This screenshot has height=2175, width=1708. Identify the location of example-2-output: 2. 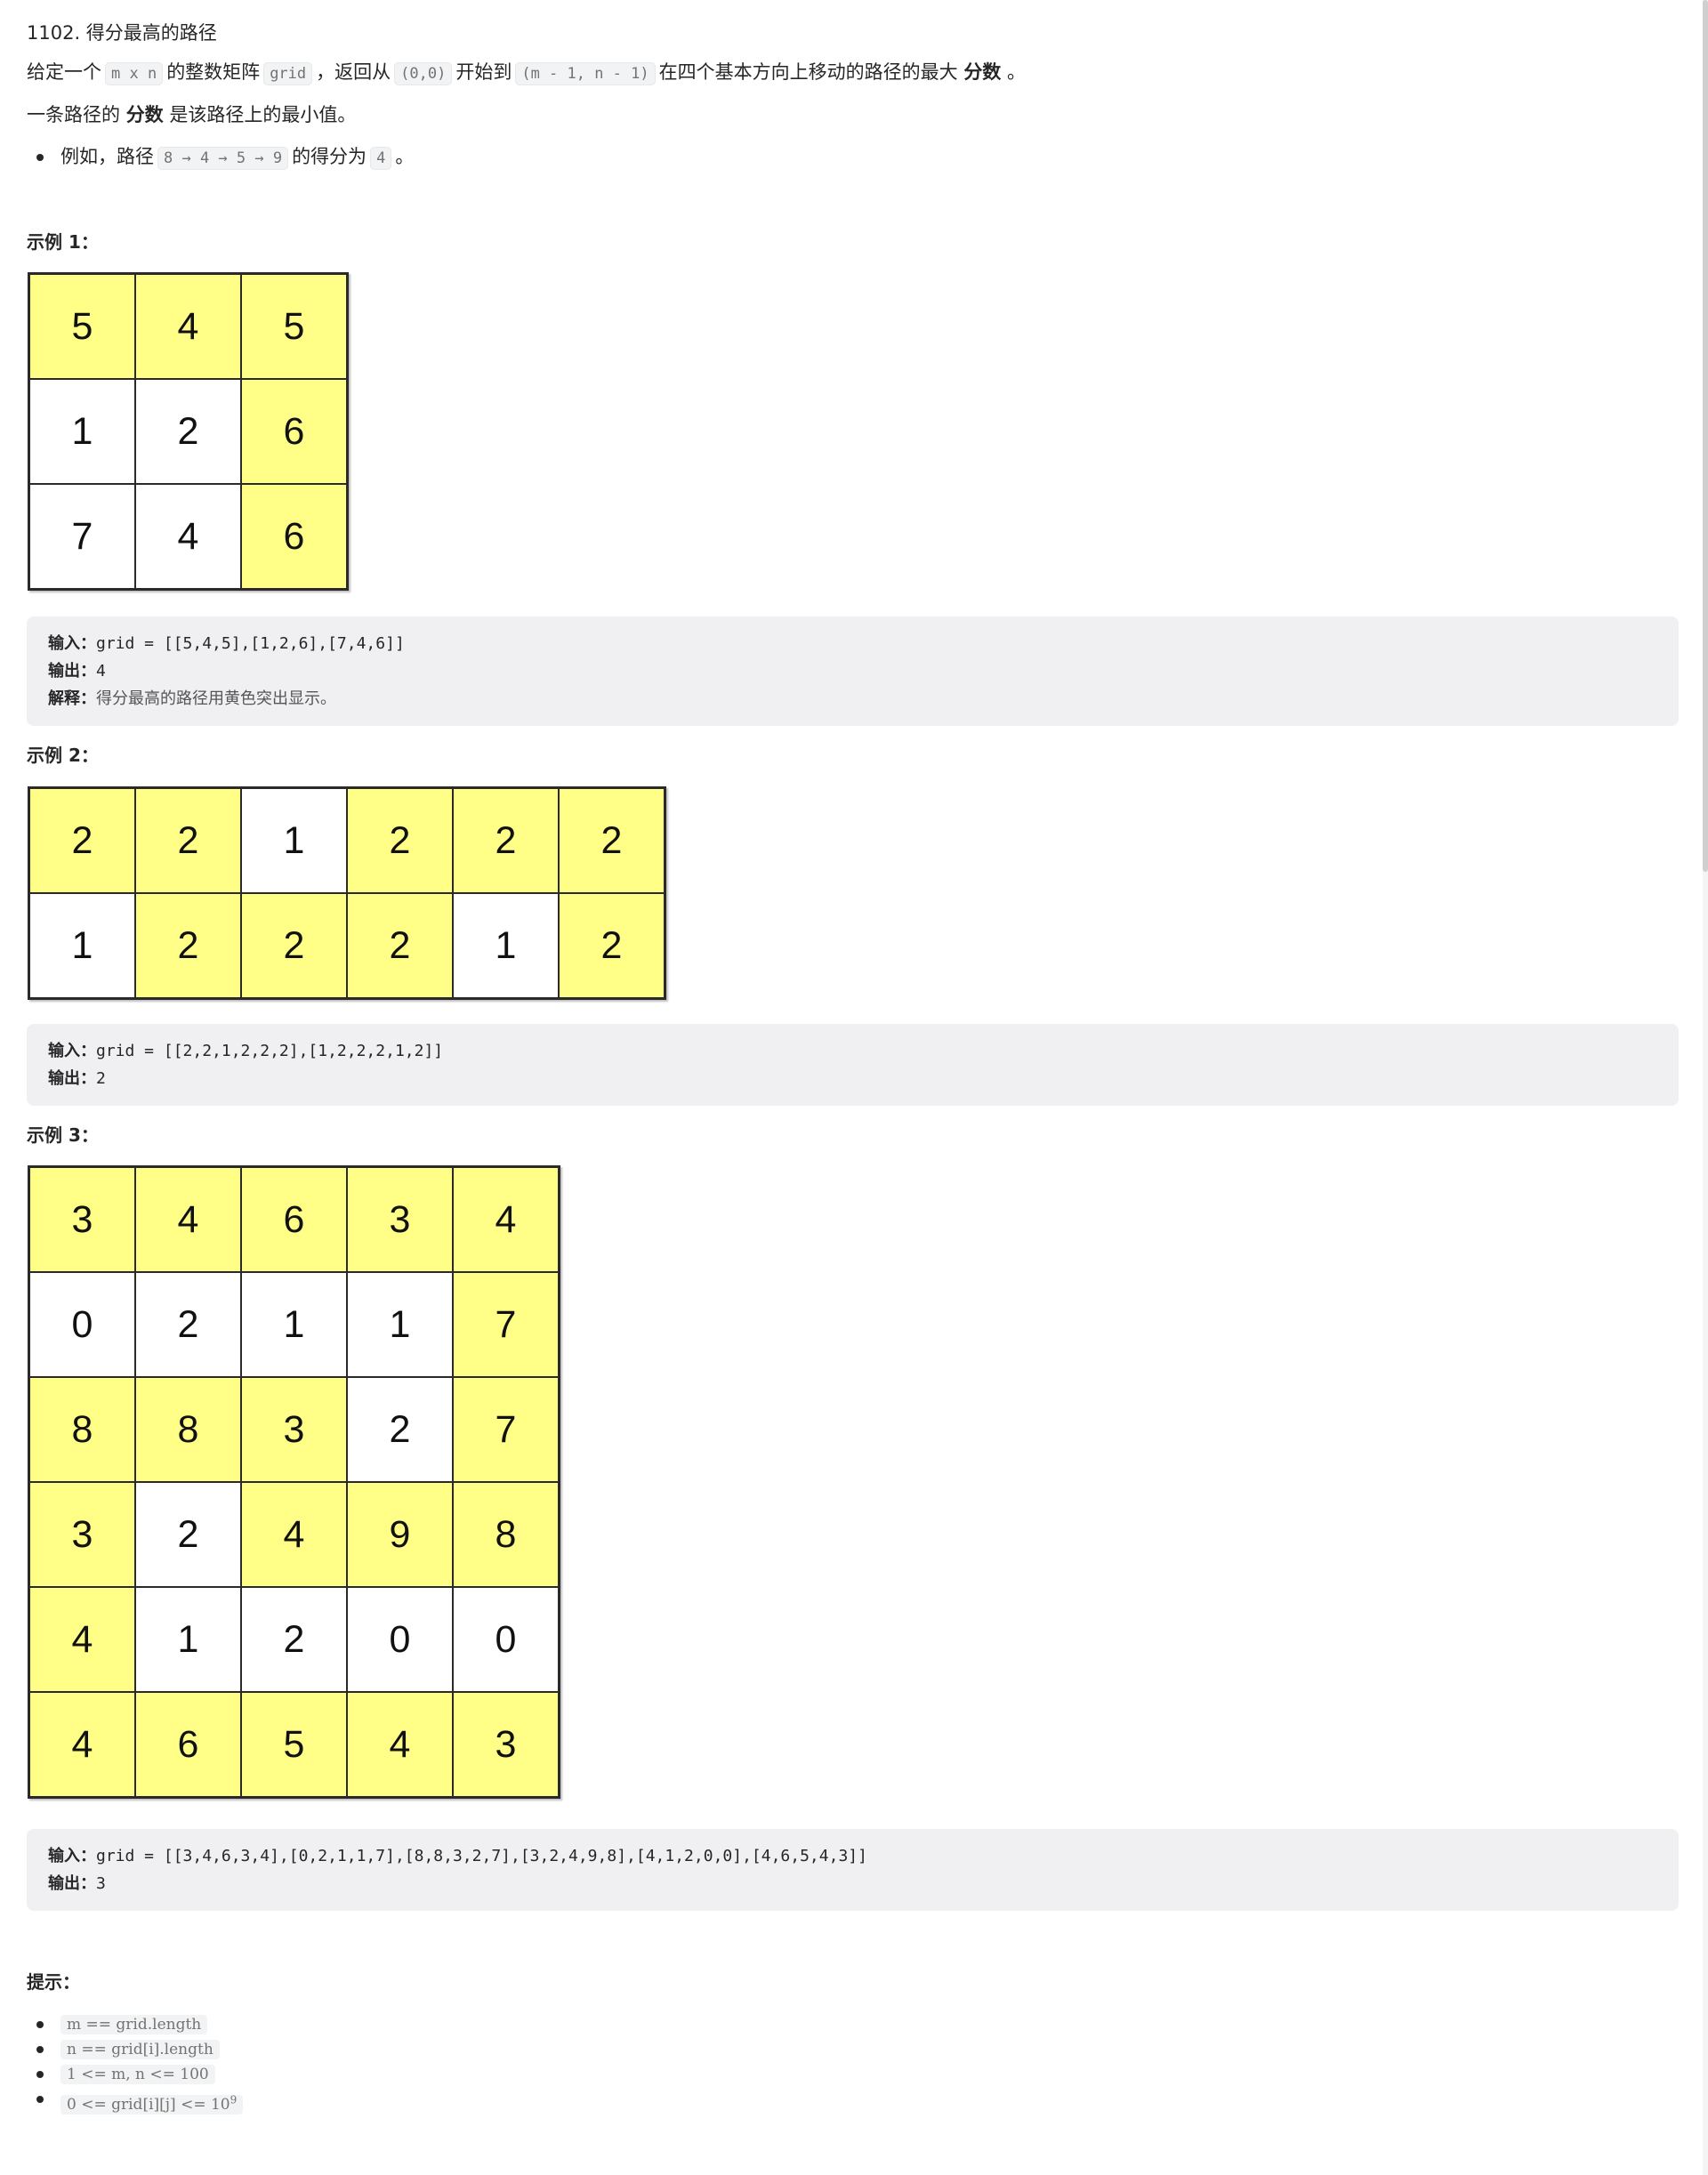
(101, 1078).